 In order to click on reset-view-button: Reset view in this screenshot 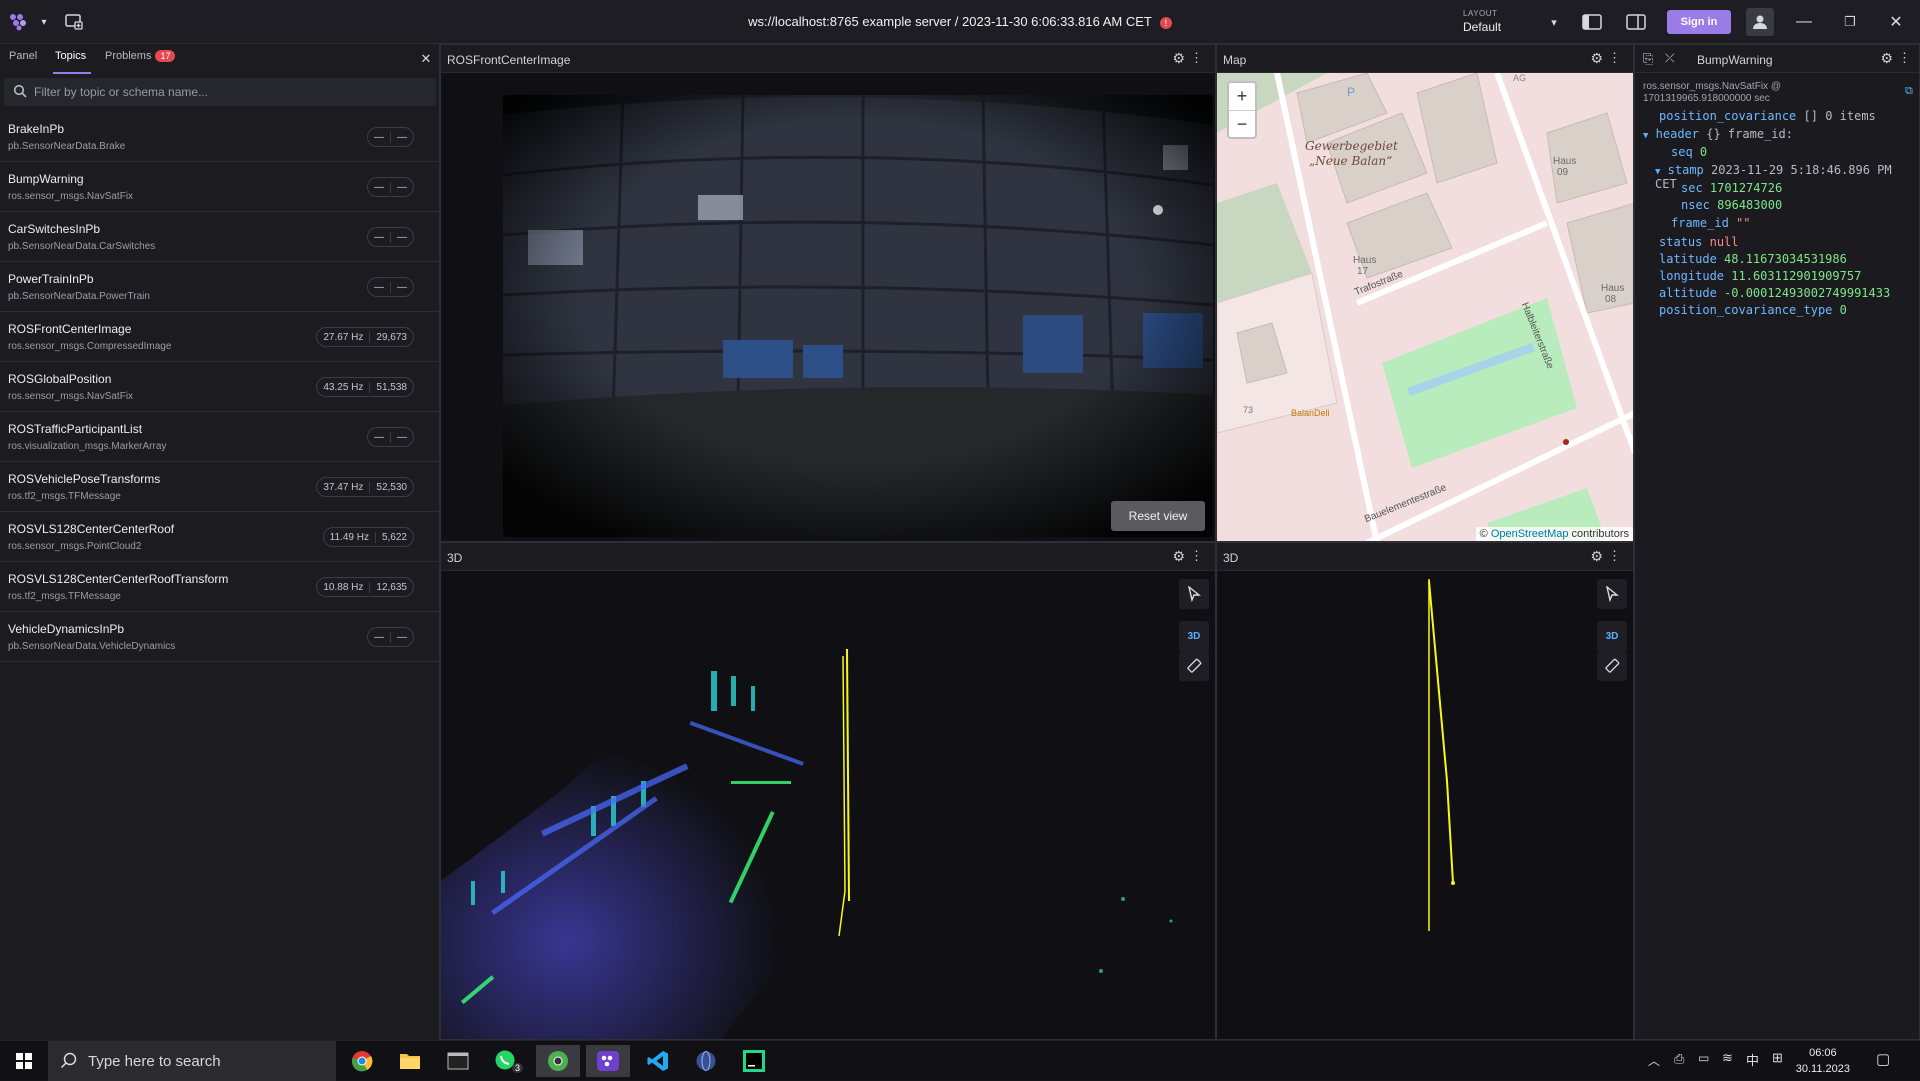, I will do `click(1158, 516)`.